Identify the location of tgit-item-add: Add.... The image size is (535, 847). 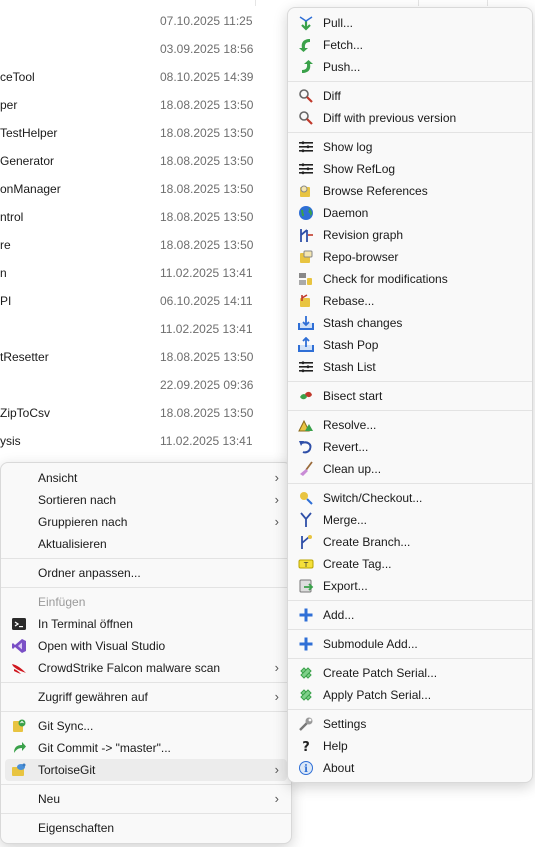
(410, 615).